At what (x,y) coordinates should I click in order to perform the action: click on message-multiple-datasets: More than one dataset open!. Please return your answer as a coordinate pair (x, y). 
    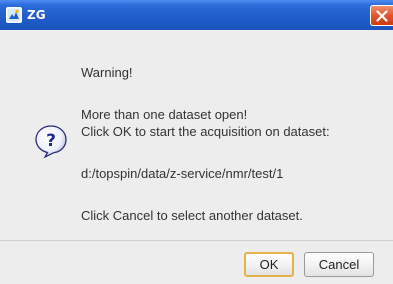
    Looking at the image, I should click on (164, 114).